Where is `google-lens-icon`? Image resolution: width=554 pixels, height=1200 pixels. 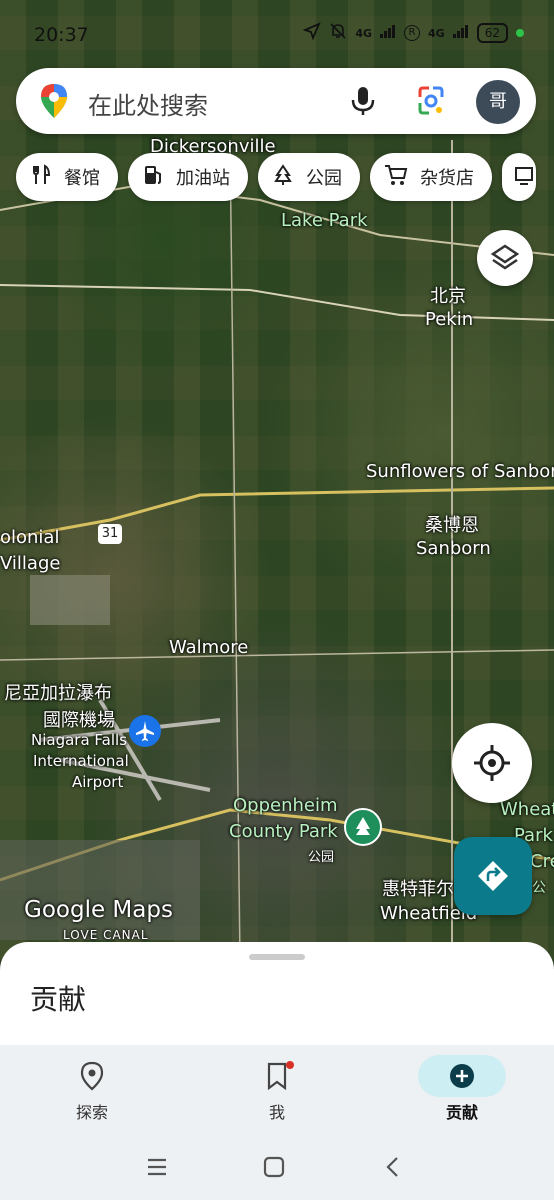 google-lens-icon is located at coordinates (431, 103).